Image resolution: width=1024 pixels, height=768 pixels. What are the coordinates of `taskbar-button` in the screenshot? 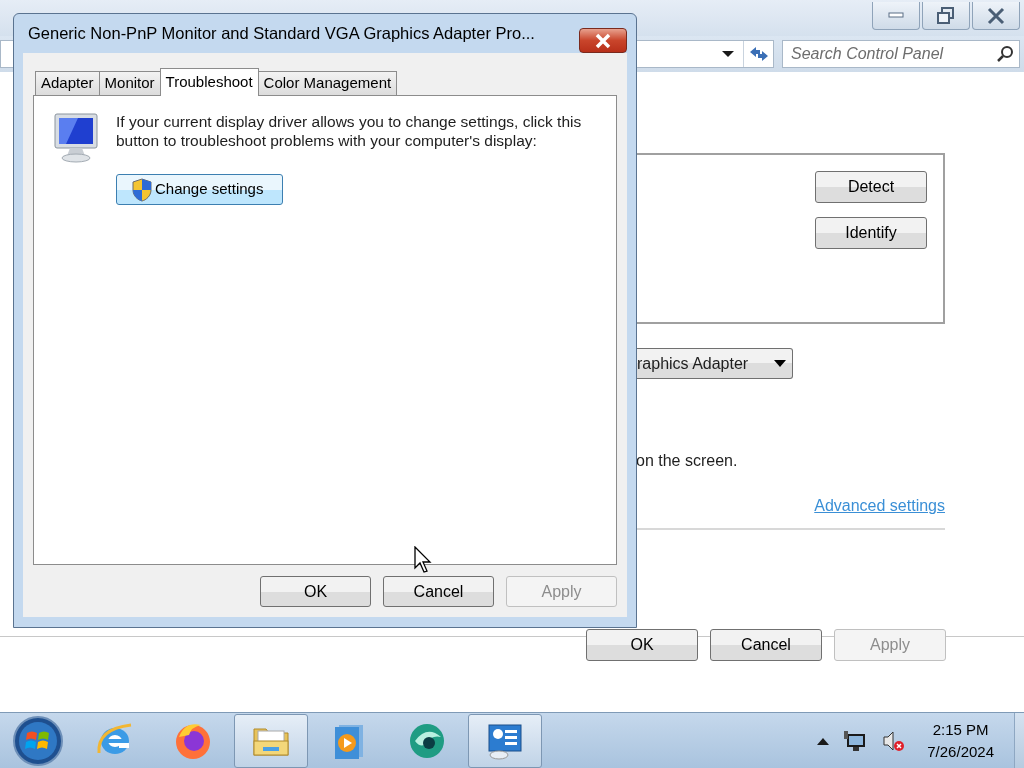 It's located at (505, 740).